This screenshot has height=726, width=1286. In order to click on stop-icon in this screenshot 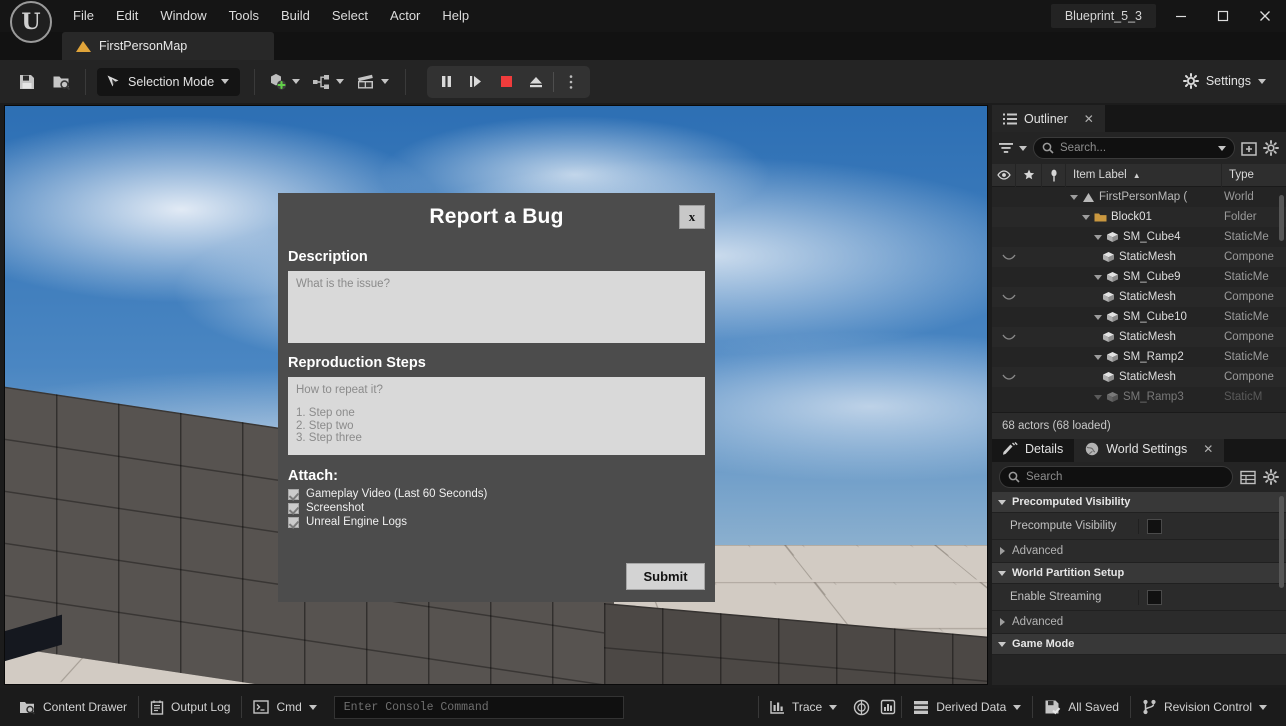, I will do `click(506, 82)`.